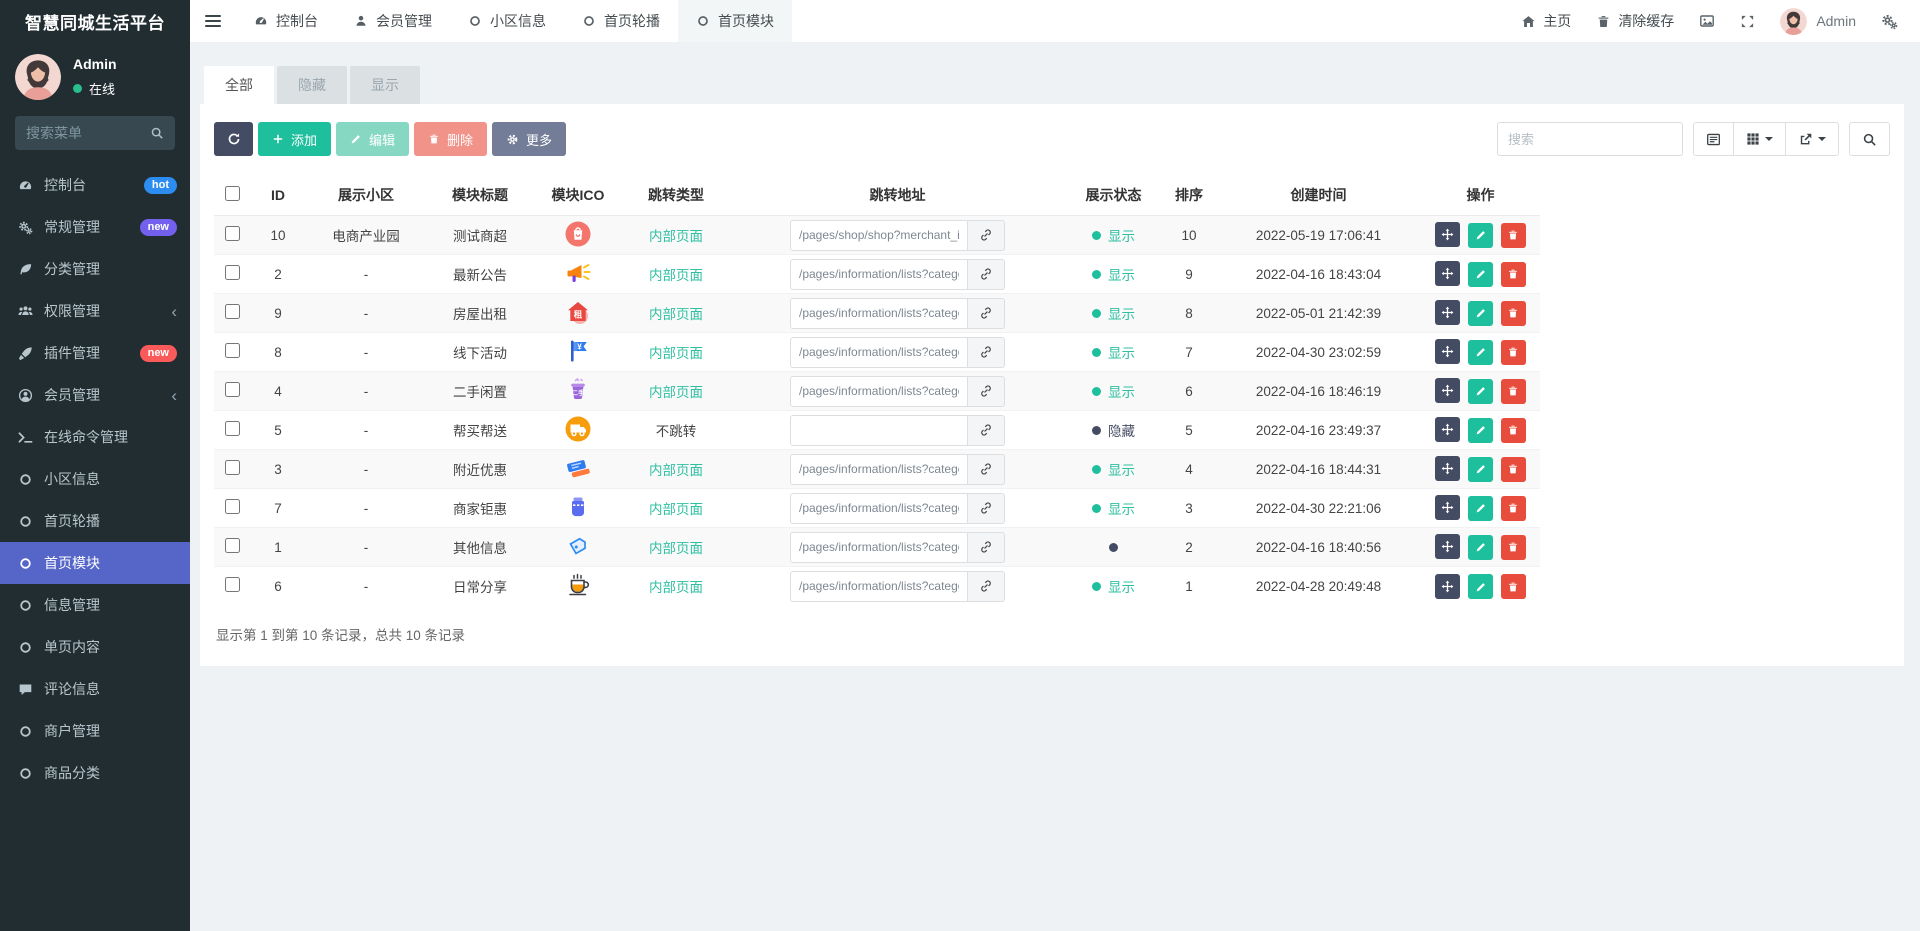 The image size is (1920, 931). What do you see at coordinates (1869, 139) in the screenshot?
I see `search-button` at bounding box center [1869, 139].